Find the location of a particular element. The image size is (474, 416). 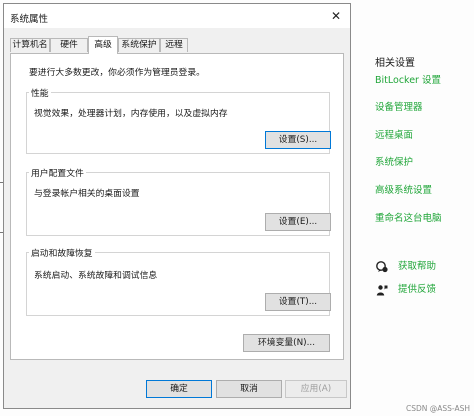

help-chat-icon is located at coordinates (382, 266).